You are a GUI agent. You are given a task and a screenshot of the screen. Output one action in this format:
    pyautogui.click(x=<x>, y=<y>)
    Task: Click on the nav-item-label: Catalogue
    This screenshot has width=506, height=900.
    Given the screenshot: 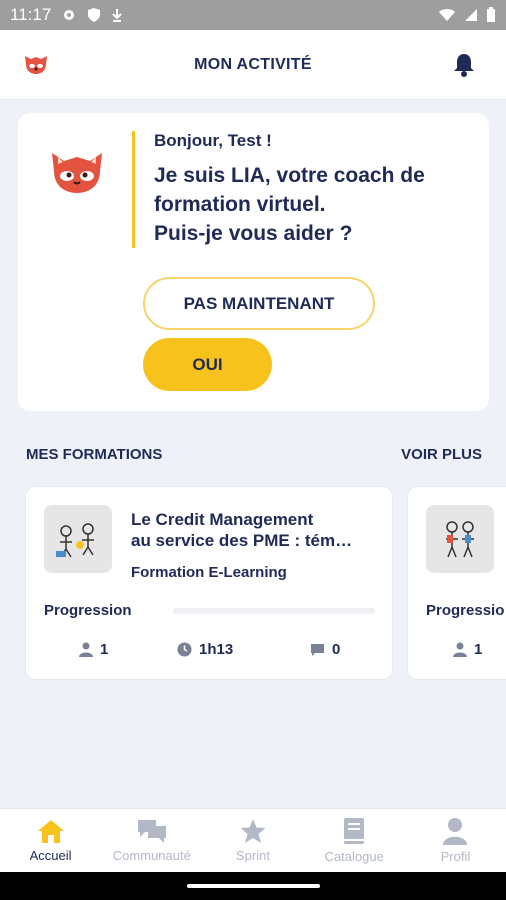 What is the action you would take?
    pyautogui.click(x=354, y=856)
    